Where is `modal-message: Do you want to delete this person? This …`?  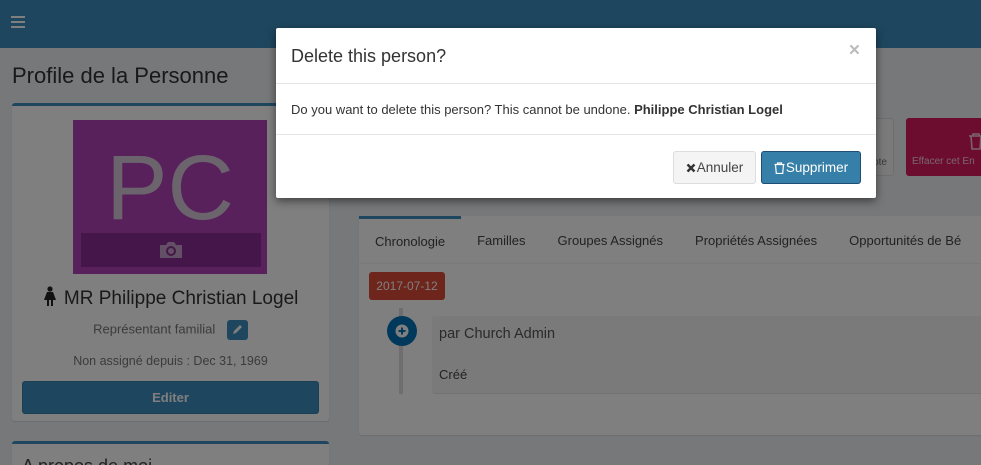
modal-message: Do you want to delete this person? This … is located at coordinates (461, 109).